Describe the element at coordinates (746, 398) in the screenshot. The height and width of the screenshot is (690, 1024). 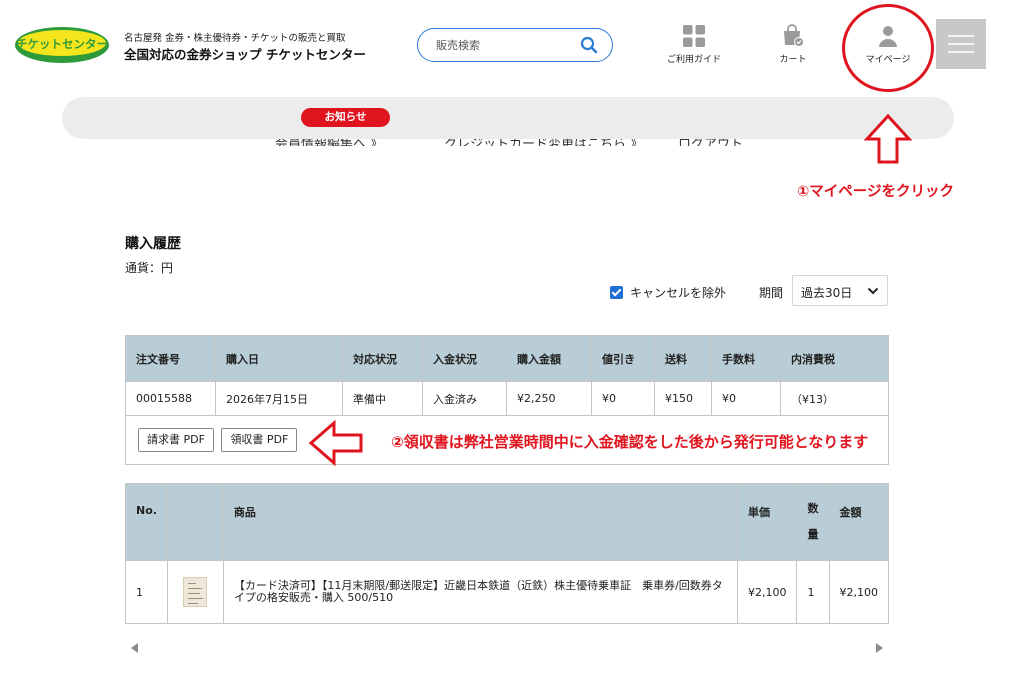
I see `fee: ¥0` at that location.